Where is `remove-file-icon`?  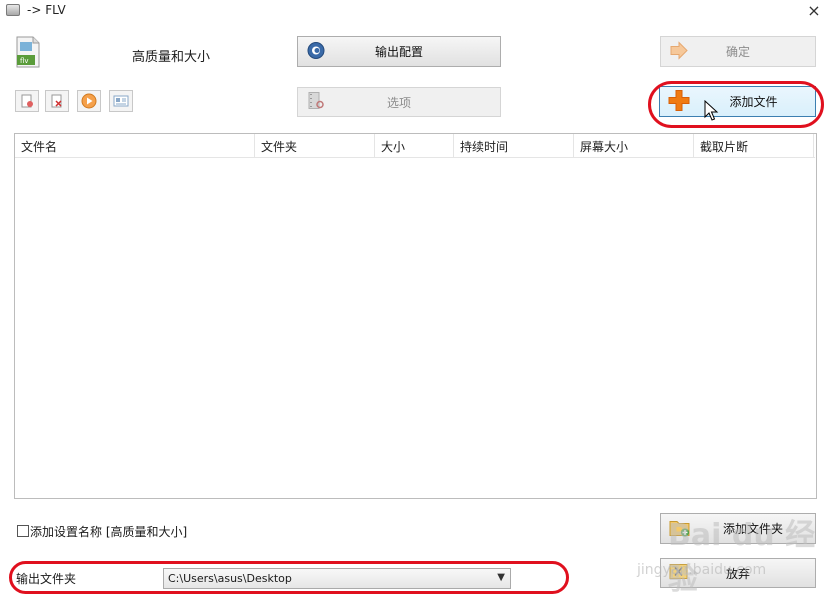 remove-file-icon is located at coordinates (27, 101).